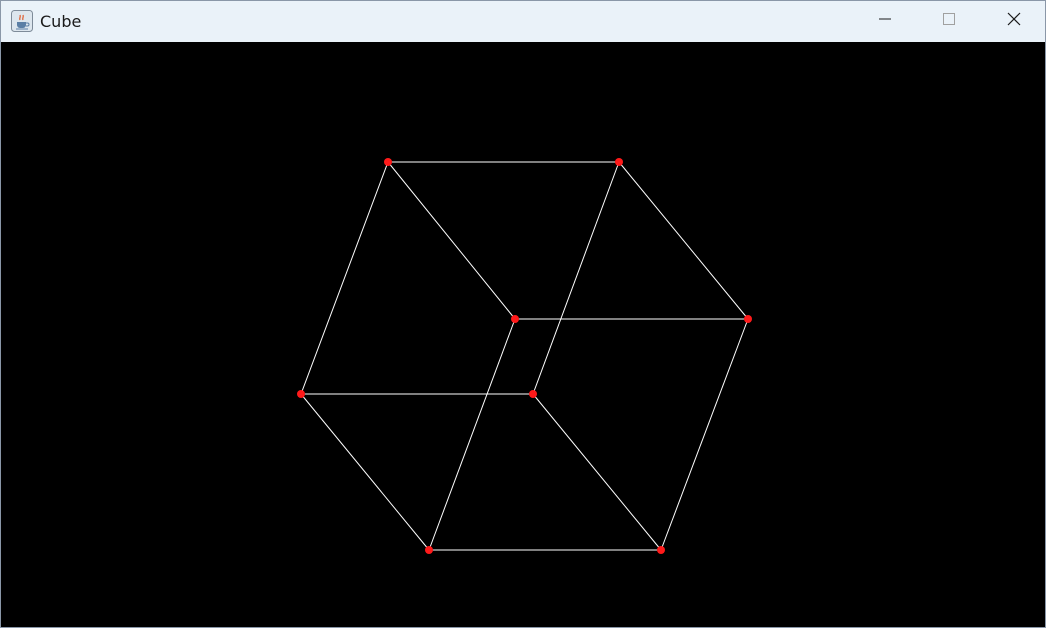 The image size is (1046, 628). I want to click on window-title: Cube, so click(61, 21).